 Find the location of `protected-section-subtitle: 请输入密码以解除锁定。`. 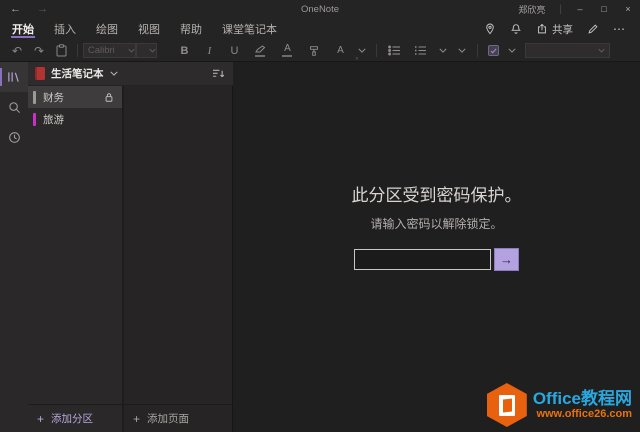

protected-section-subtitle: 请输入密码以解除锁定。 is located at coordinates (436, 224).